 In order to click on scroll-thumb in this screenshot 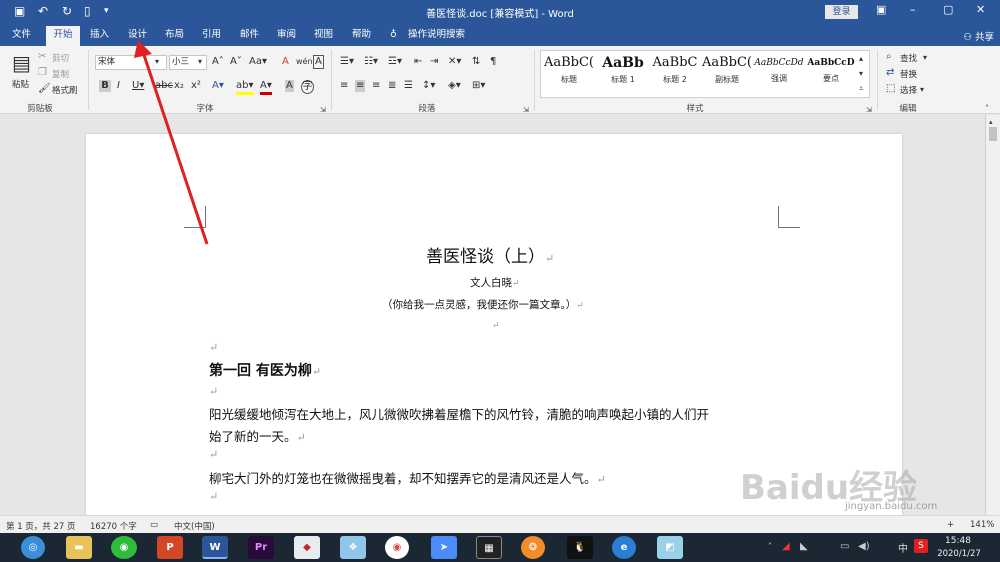, I will do `click(993, 134)`.